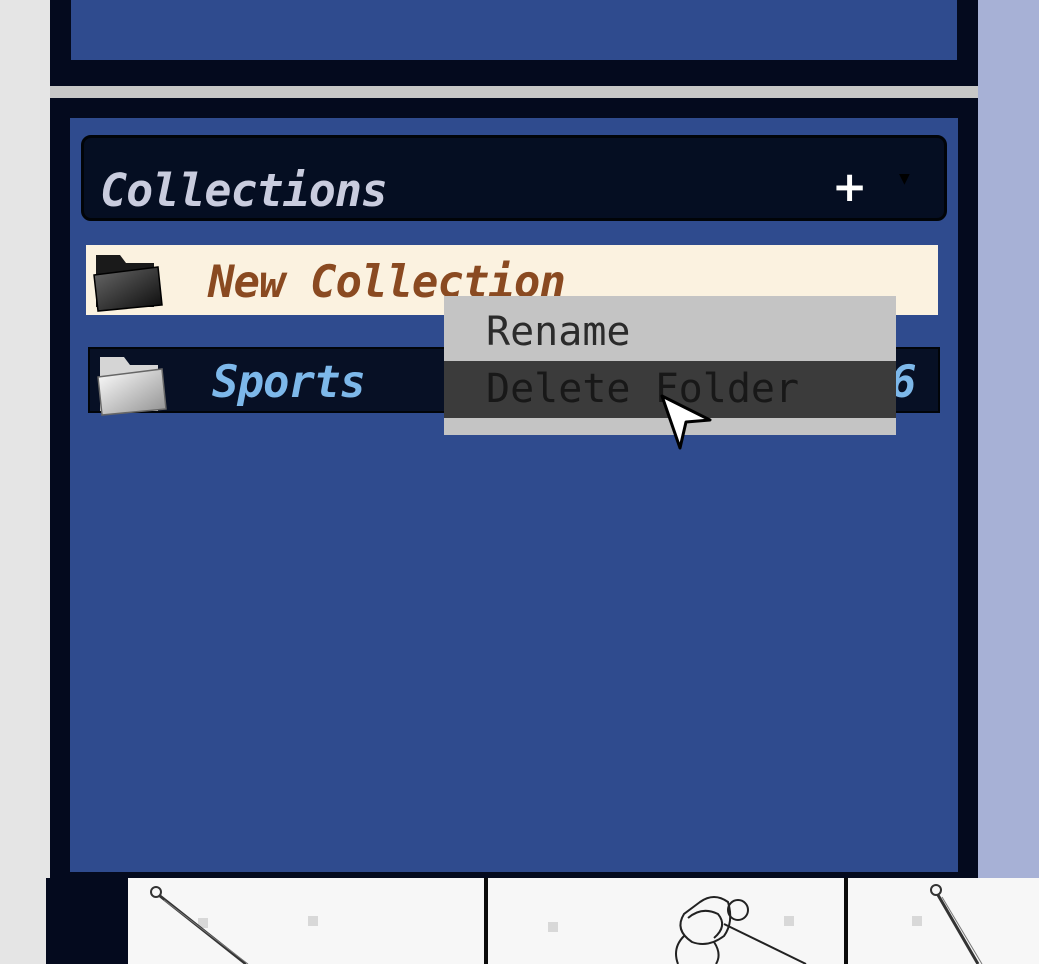  I want to click on thumbnail-strip-edge, so click(87, 921).